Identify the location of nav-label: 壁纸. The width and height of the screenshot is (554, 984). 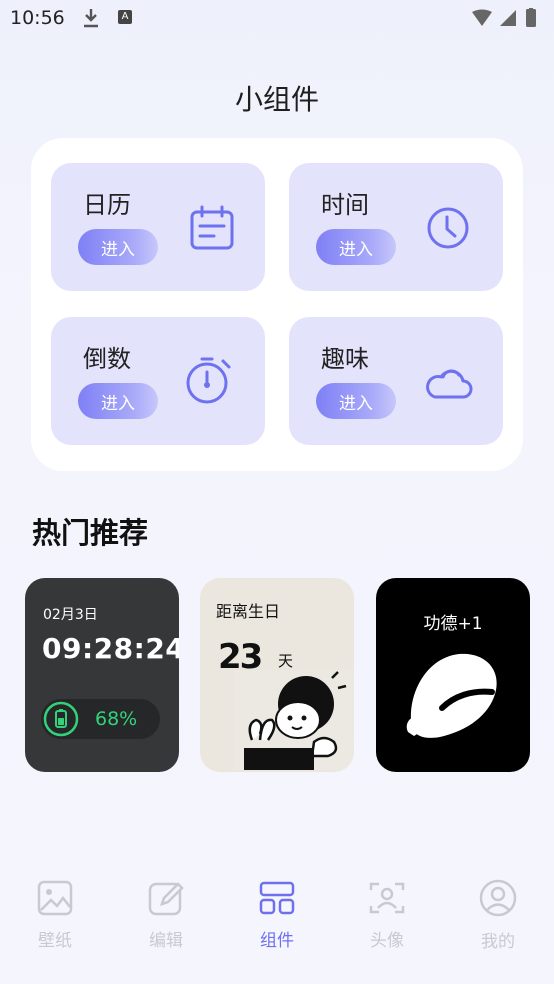
(55, 941).